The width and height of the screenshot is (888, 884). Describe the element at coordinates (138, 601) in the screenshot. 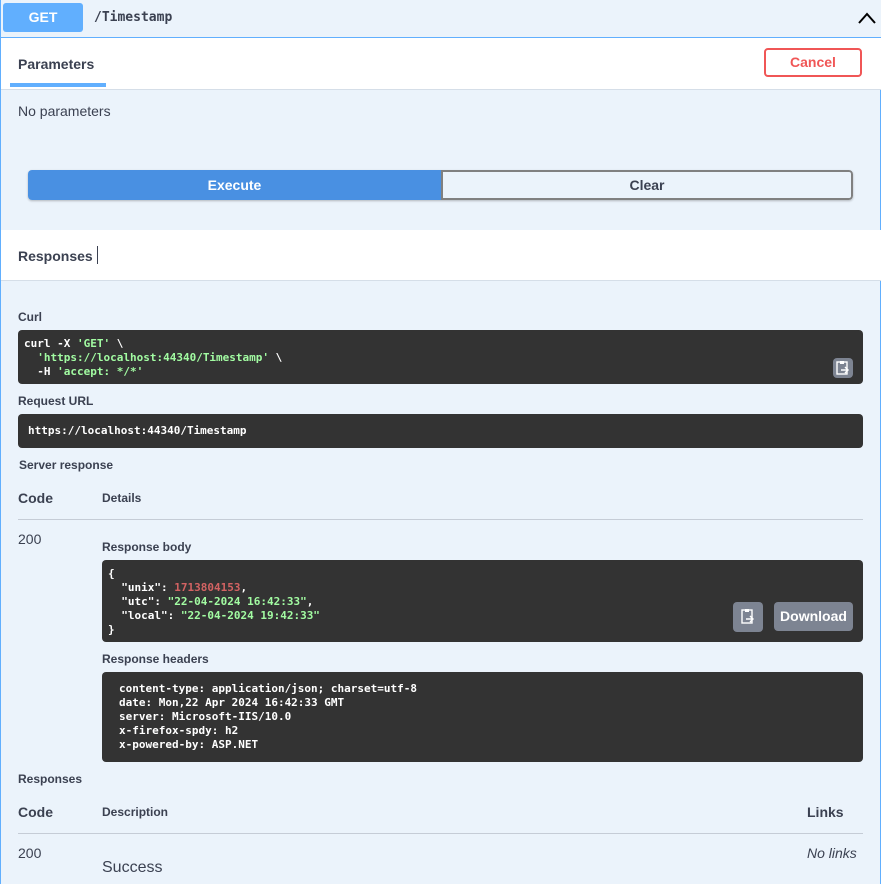

I see `body-utc-key: "utc"` at that location.